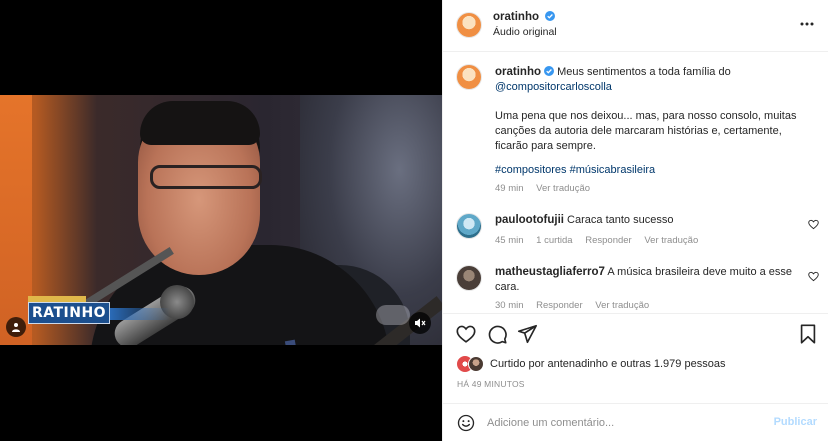 The height and width of the screenshot is (441, 828). I want to click on speaker-muted-icon, so click(420, 323).